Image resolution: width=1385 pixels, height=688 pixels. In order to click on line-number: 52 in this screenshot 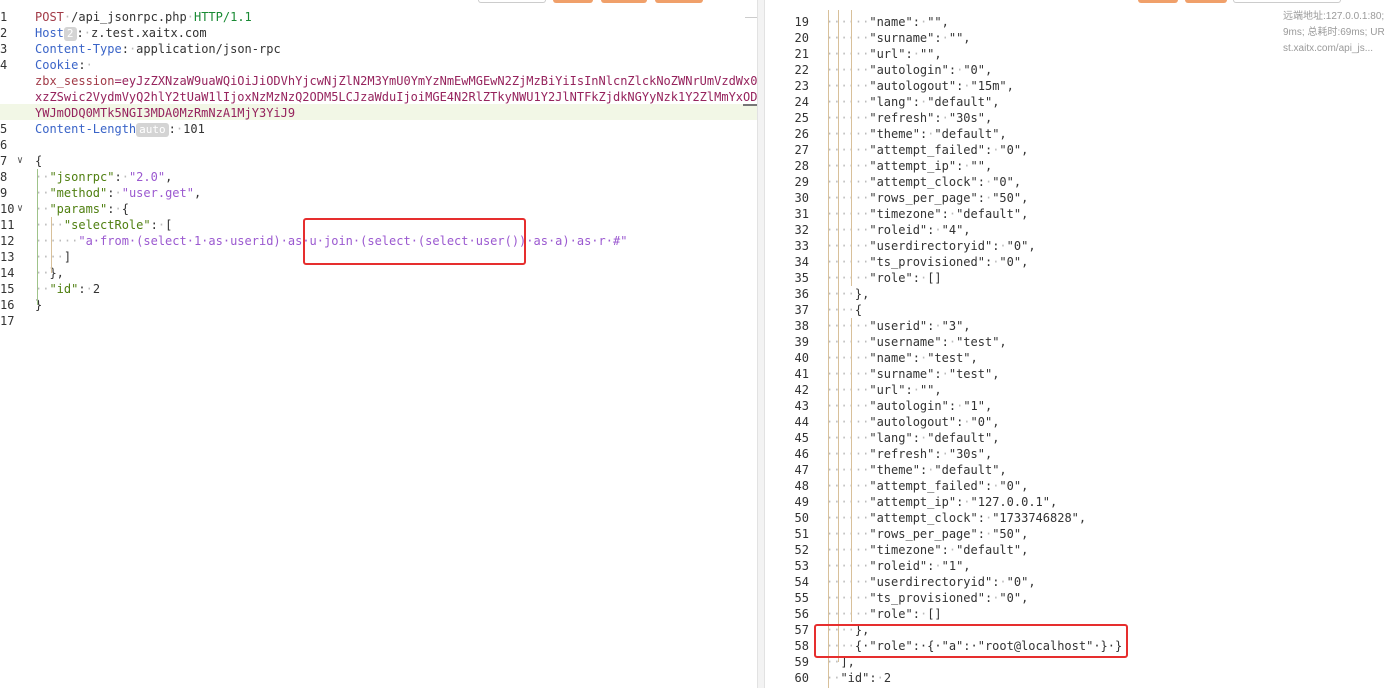, I will do `click(801, 550)`.